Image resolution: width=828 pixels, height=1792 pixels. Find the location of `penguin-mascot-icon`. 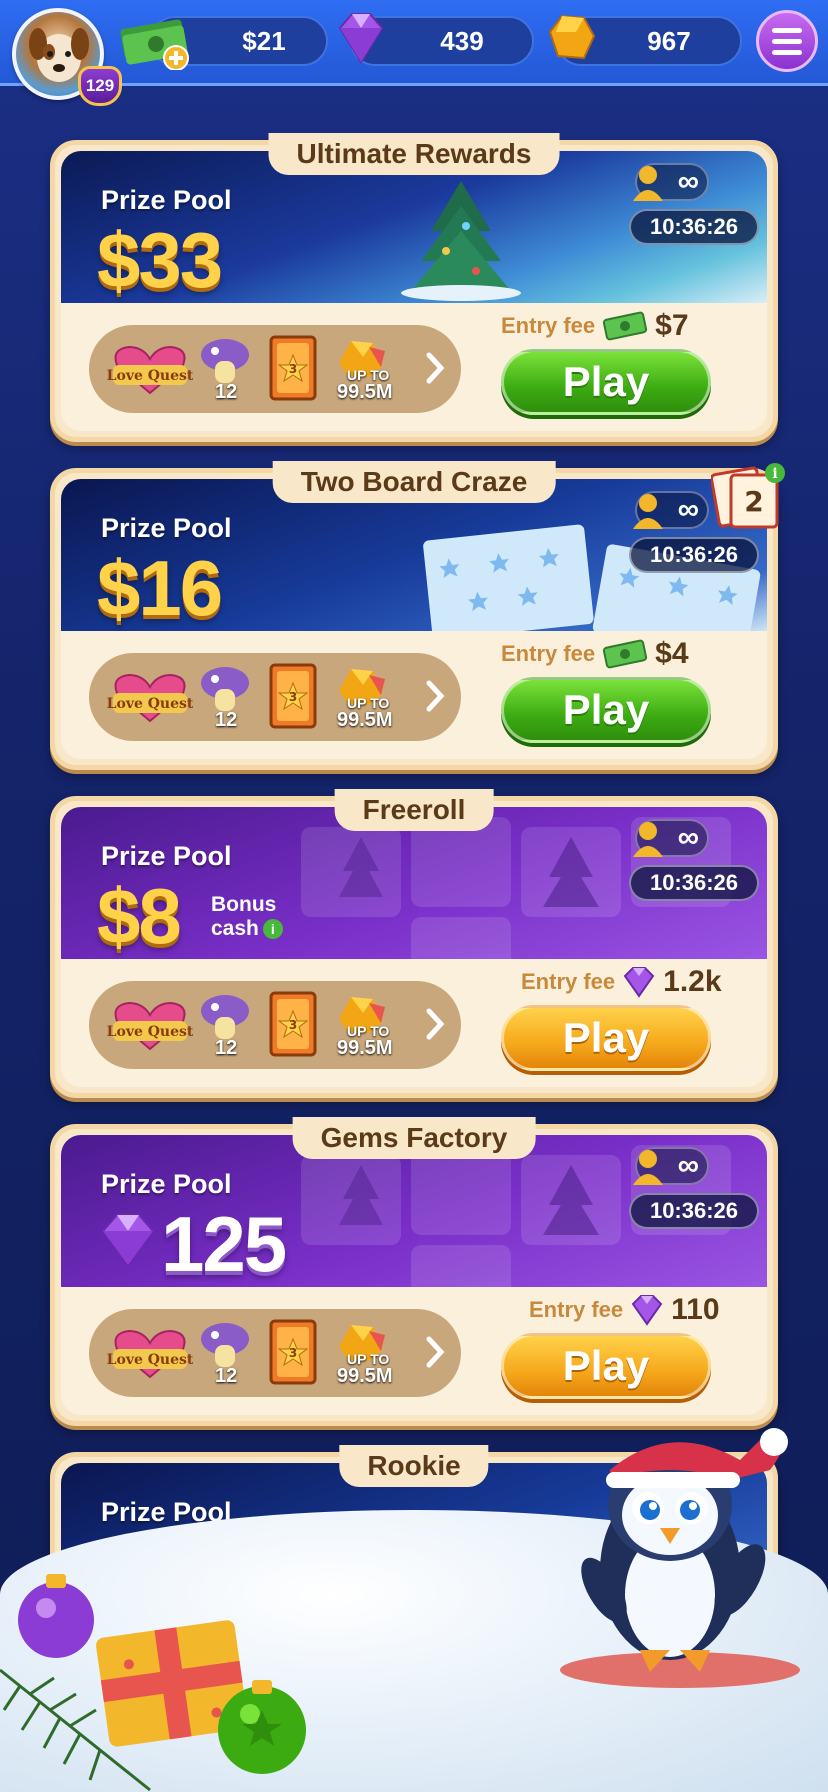

penguin-mascot-icon is located at coordinates (680, 1558).